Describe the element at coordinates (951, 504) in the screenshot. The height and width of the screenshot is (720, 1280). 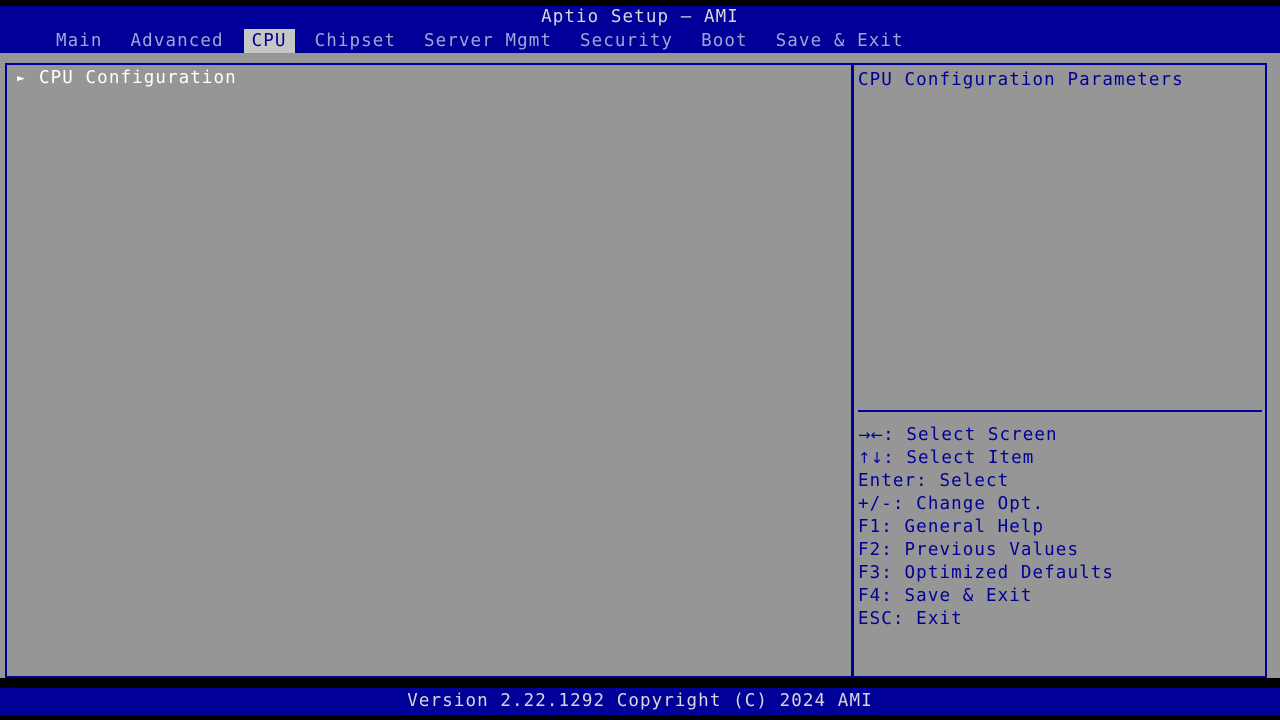
I see `key-legend-text: +/-: Change Opt.` at that location.